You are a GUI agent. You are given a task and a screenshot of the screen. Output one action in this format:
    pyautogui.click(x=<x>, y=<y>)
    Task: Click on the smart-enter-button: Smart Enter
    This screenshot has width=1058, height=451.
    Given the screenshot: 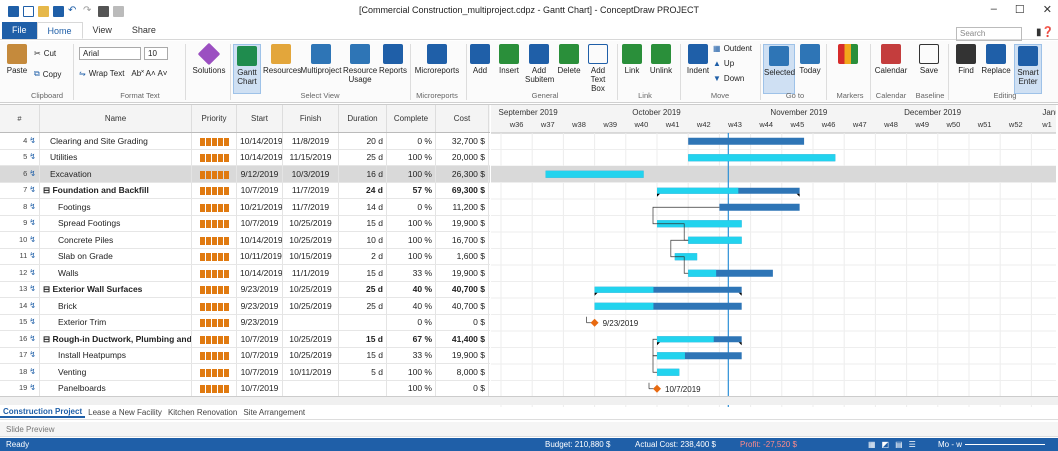 What is the action you would take?
    pyautogui.click(x=1028, y=69)
    